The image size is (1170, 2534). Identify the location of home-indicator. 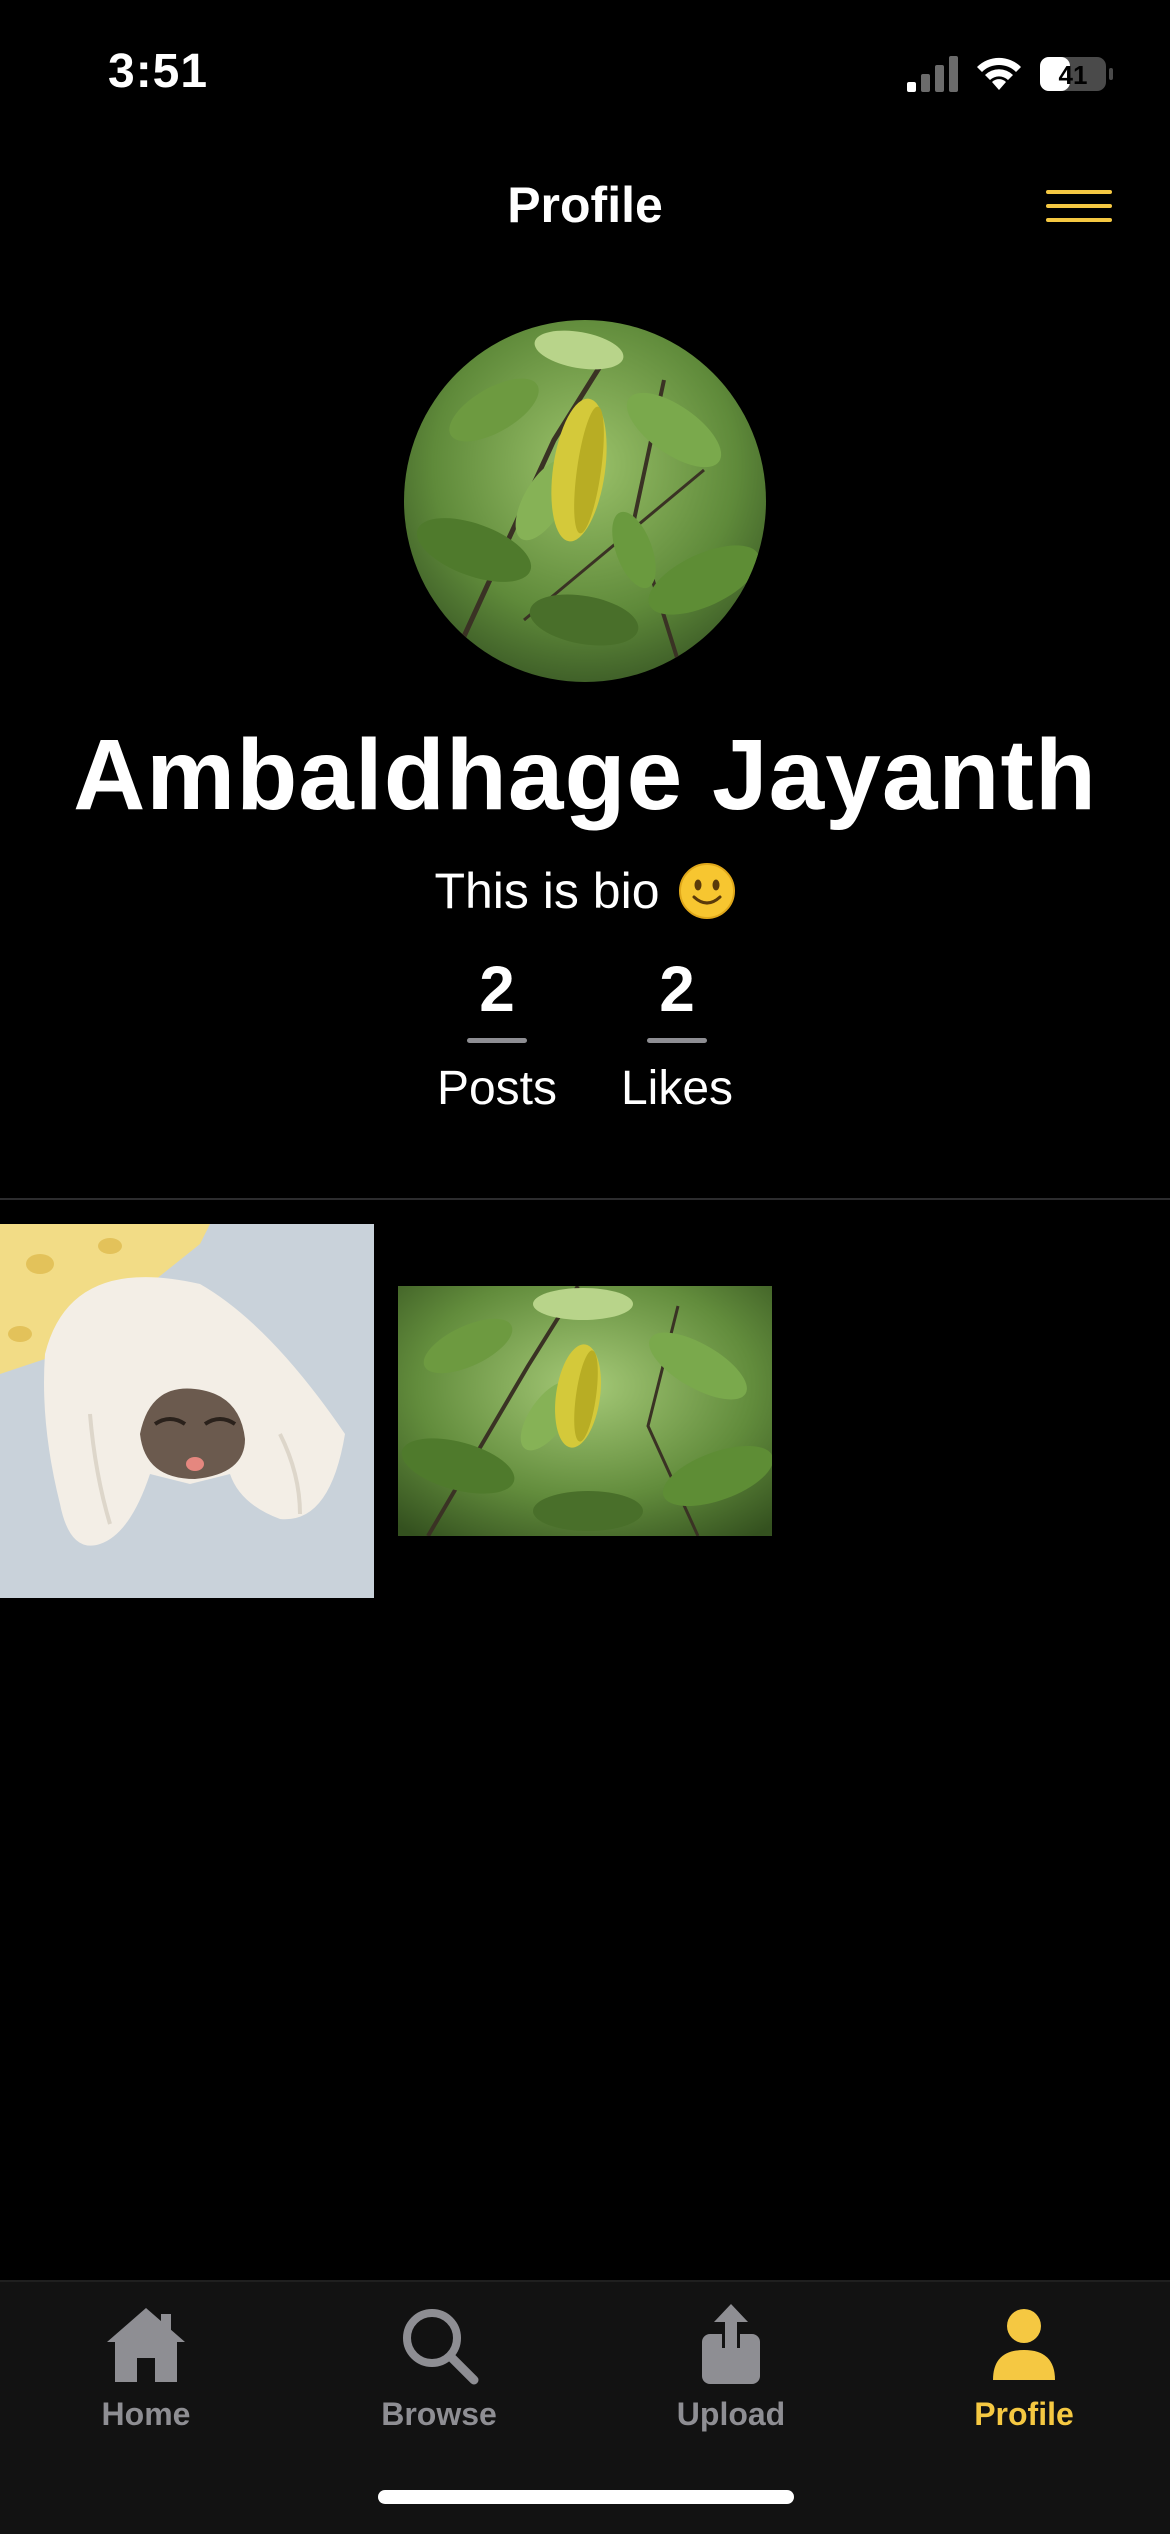
(586, 2497).